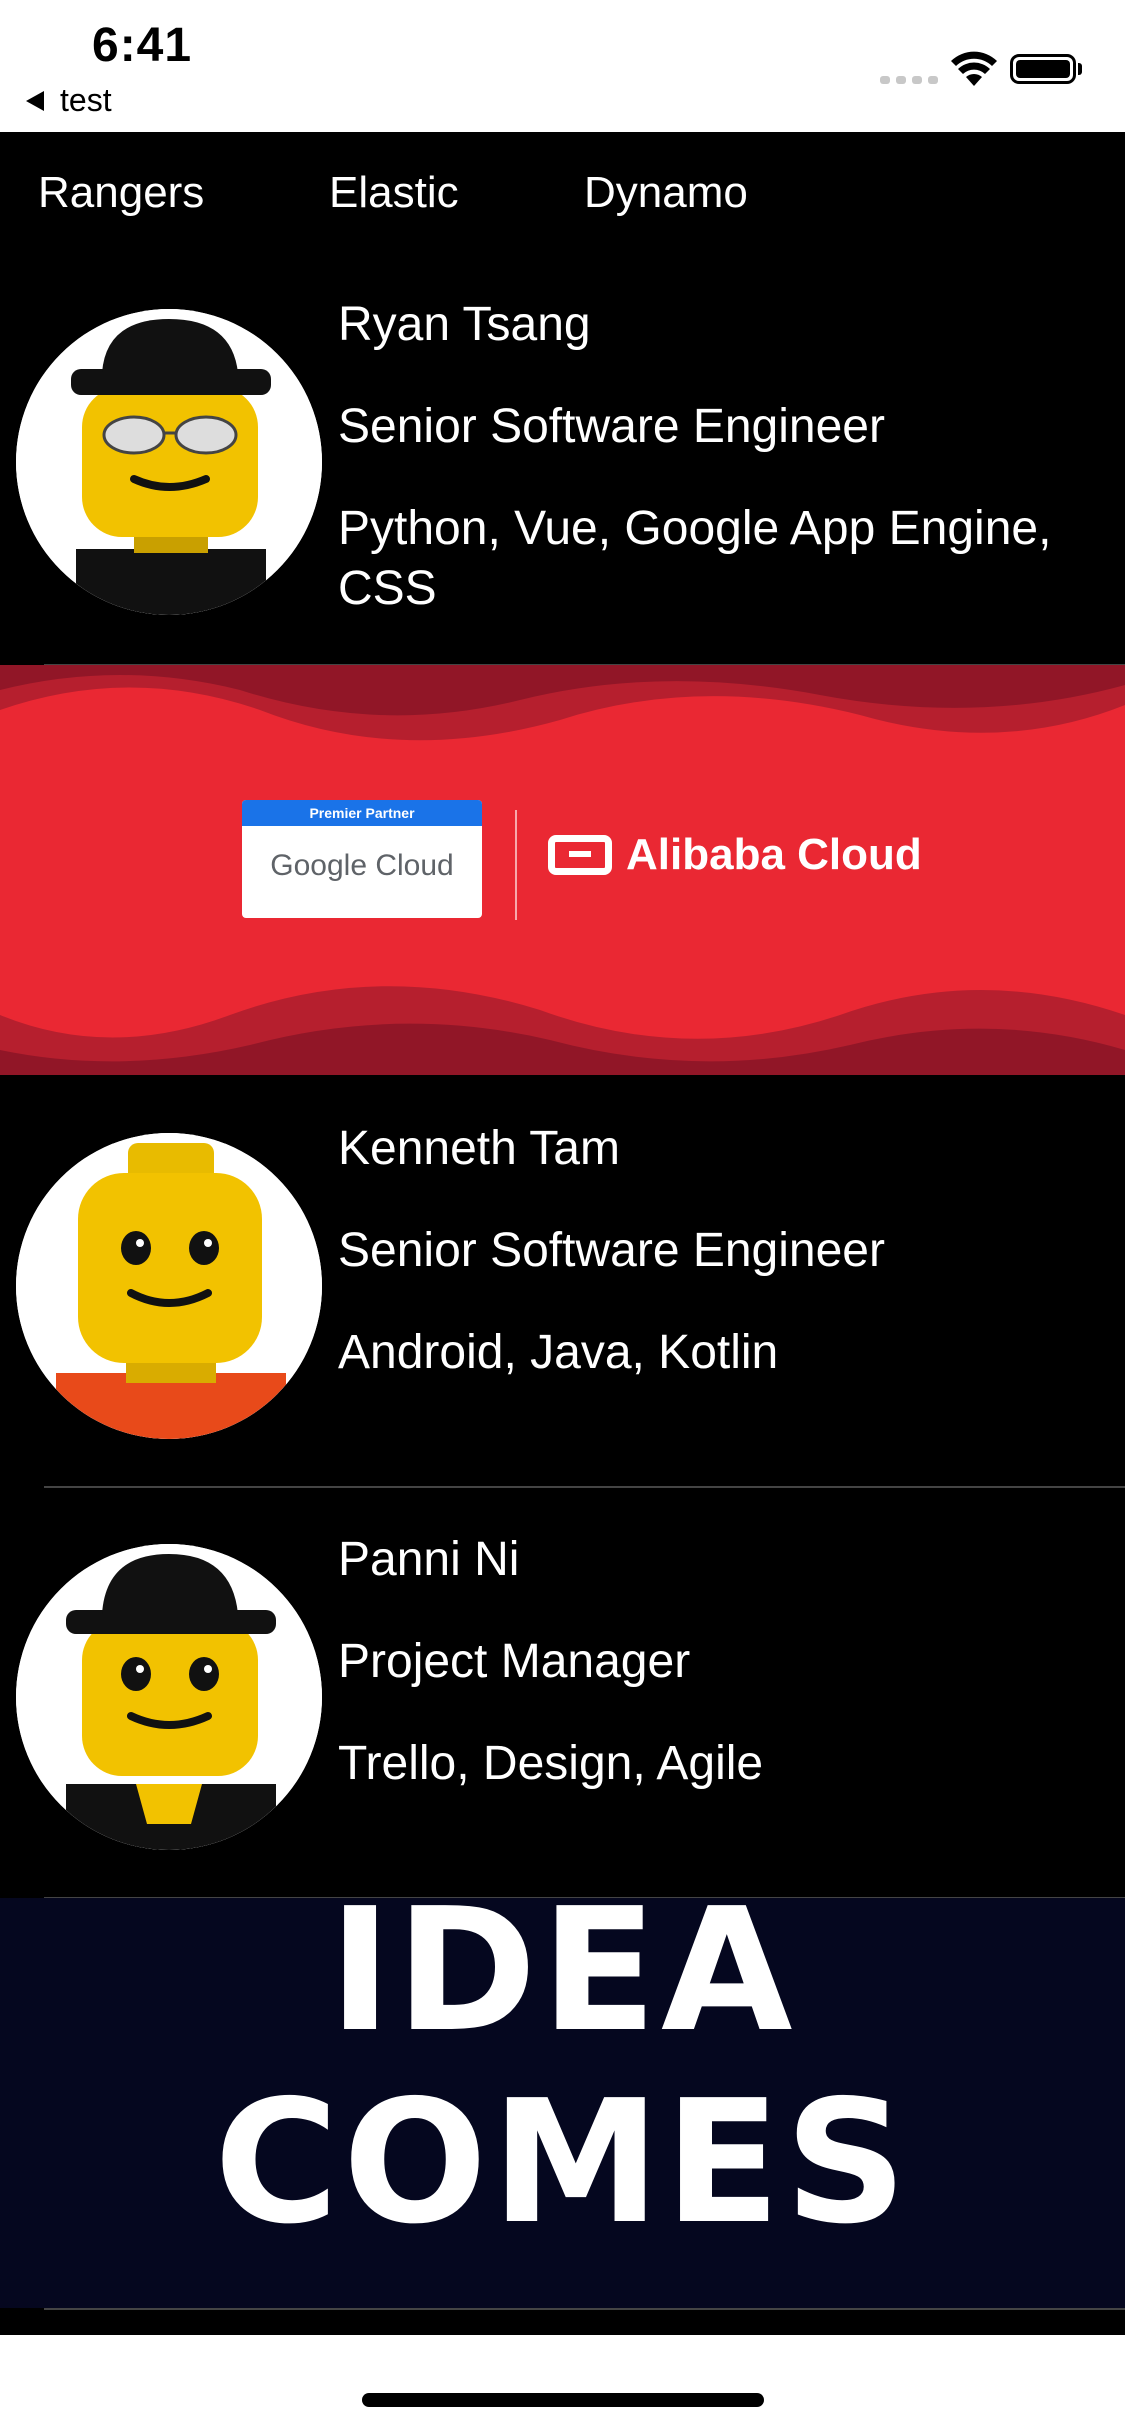 The height and width of the screenshot is (2436, 1125). What do you see at coordinates (551, 1763) in the screenshot?
I see `person-skills: Trello, Design, Agile` at bounding box center [551, 1763].